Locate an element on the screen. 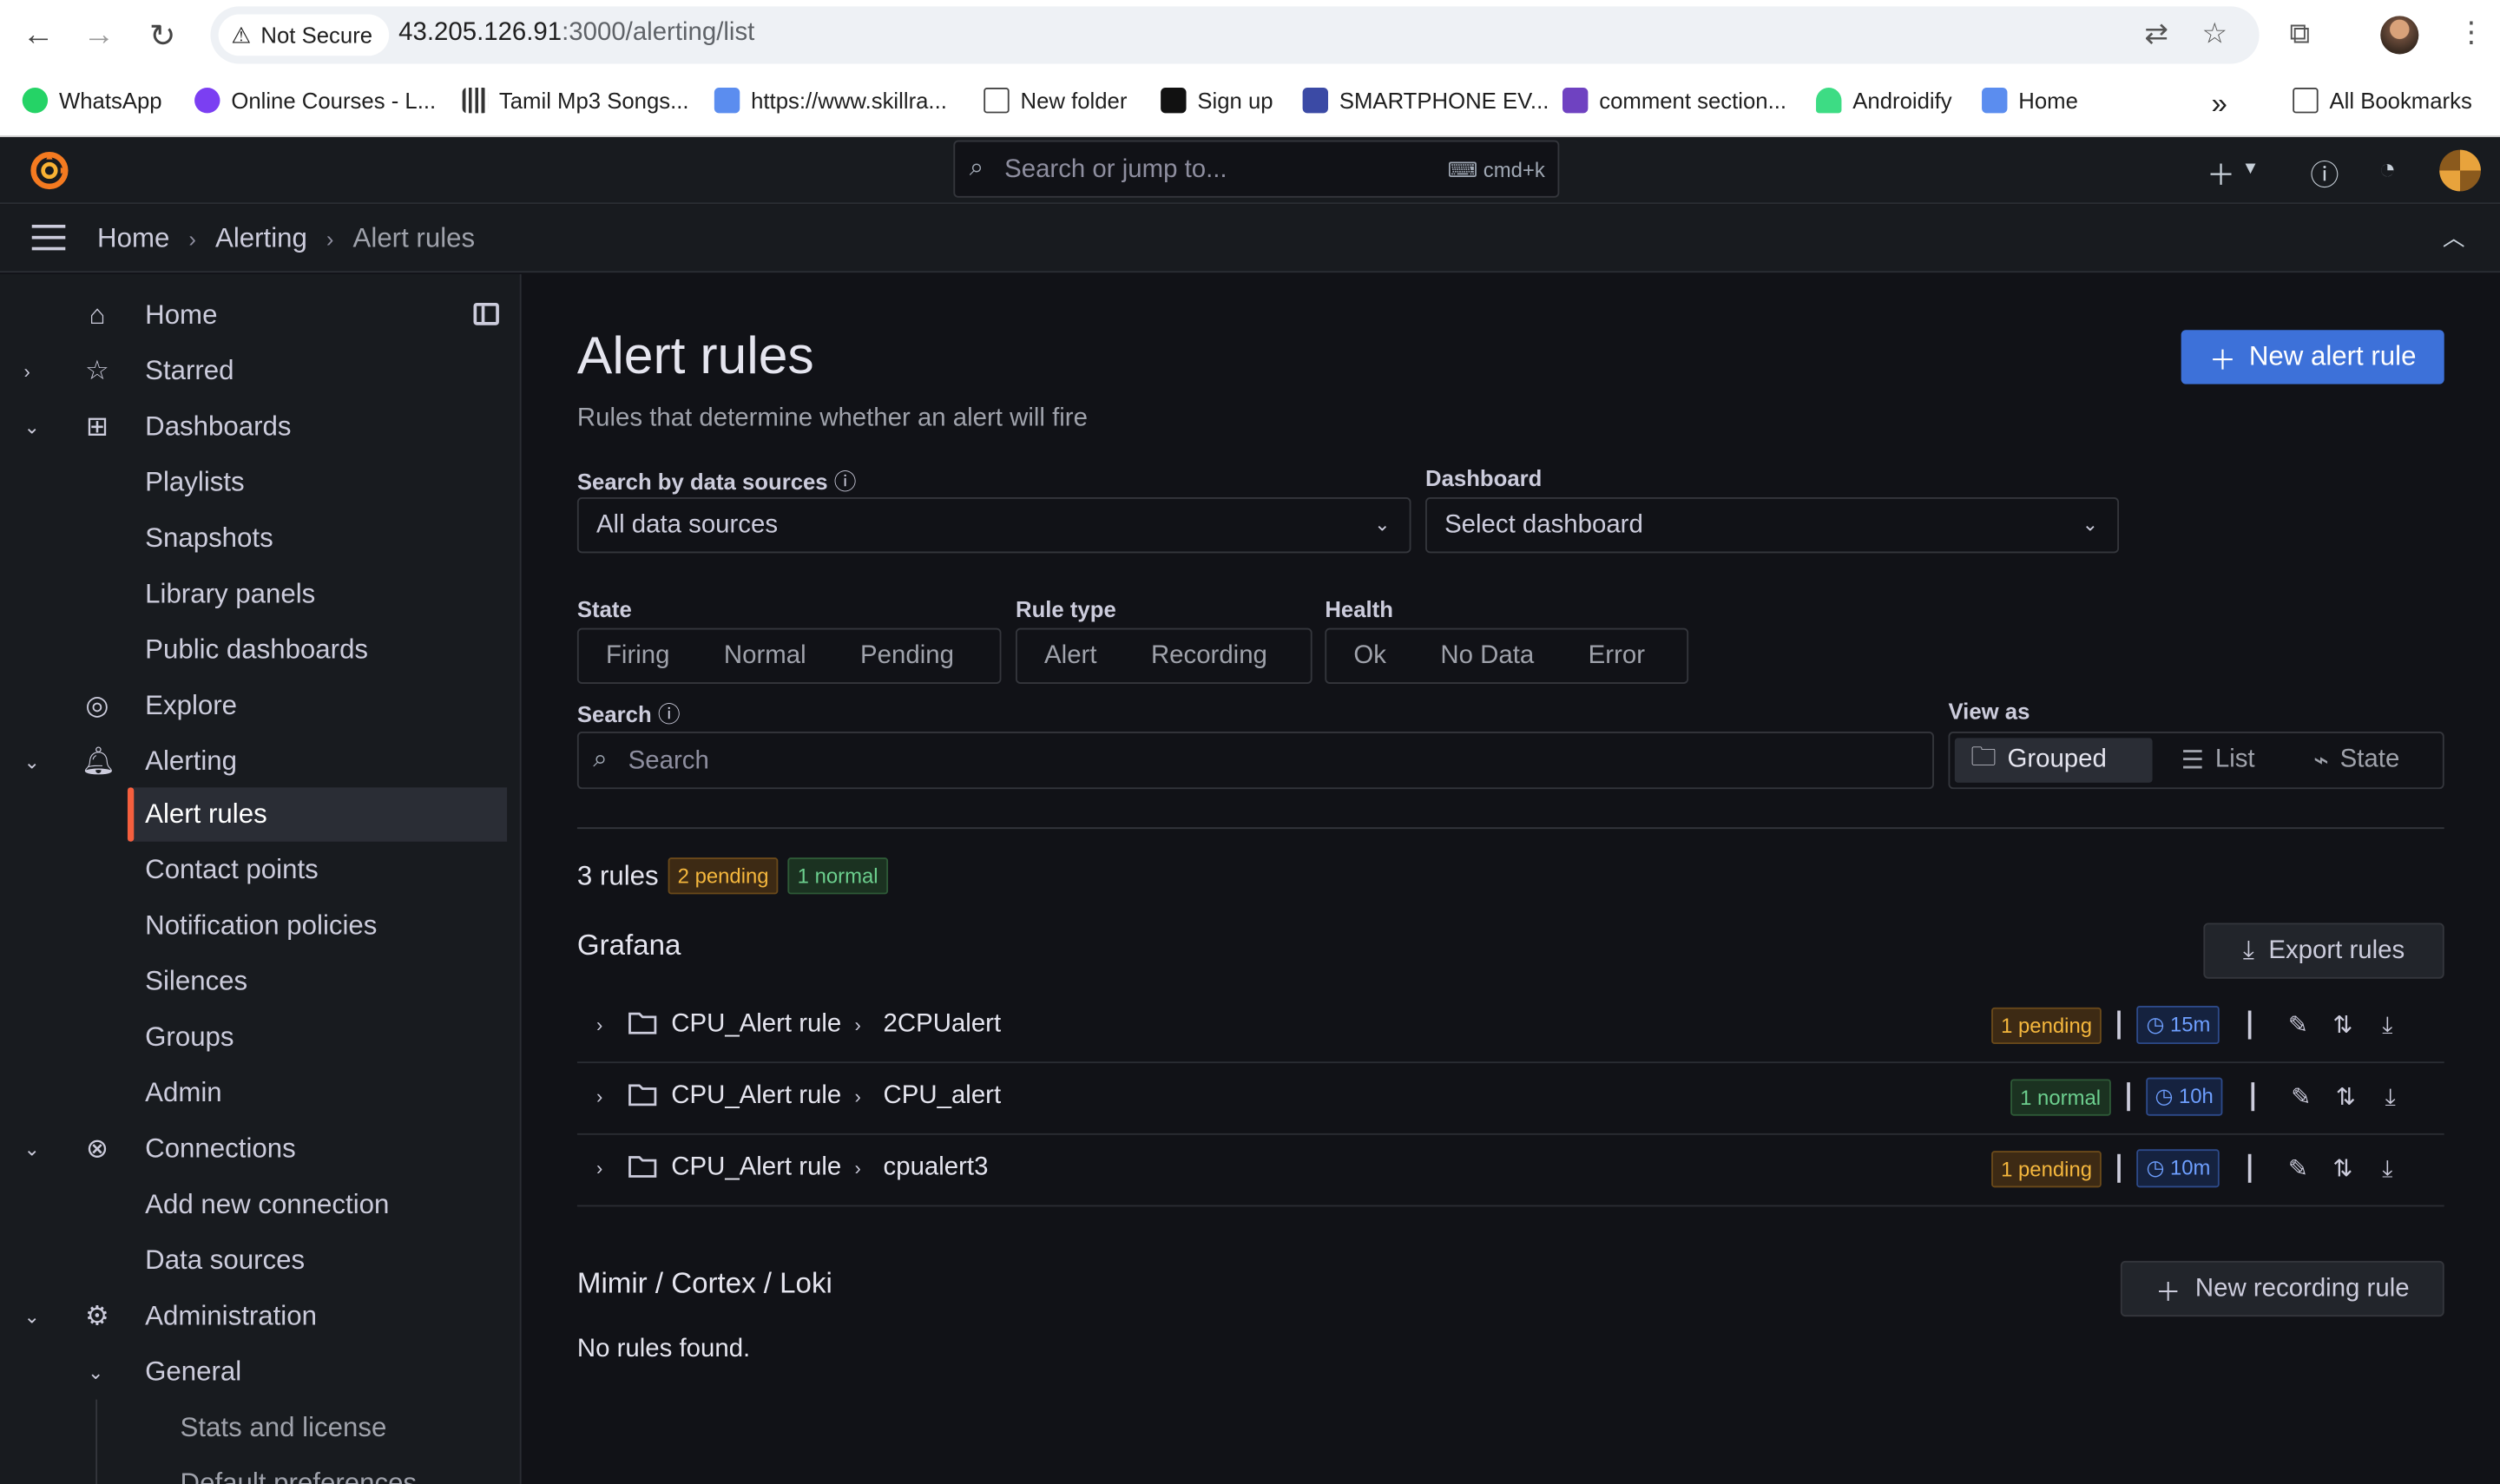  view-list-option: ☰ List is located at coordinates (2218, 760).